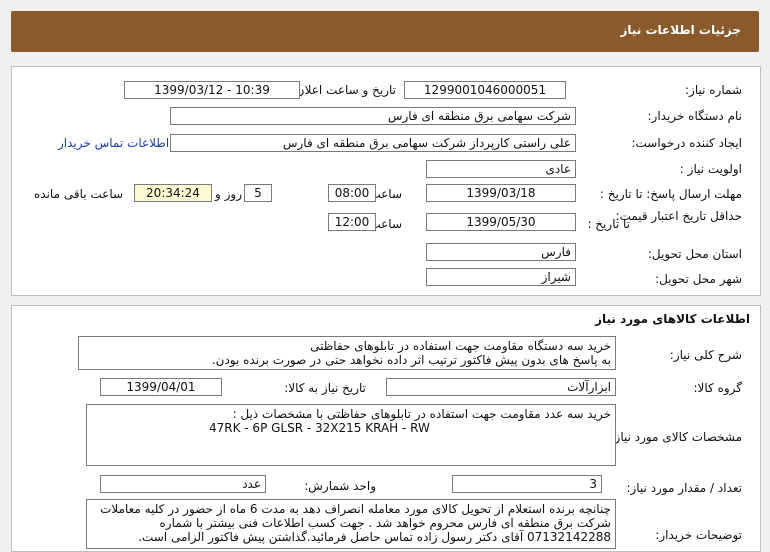 The height and width of the screenshot is (552, 770). Describe the element at coordinates (183, 484) in the screenshot. I see `unit-field: عدد` at that location.